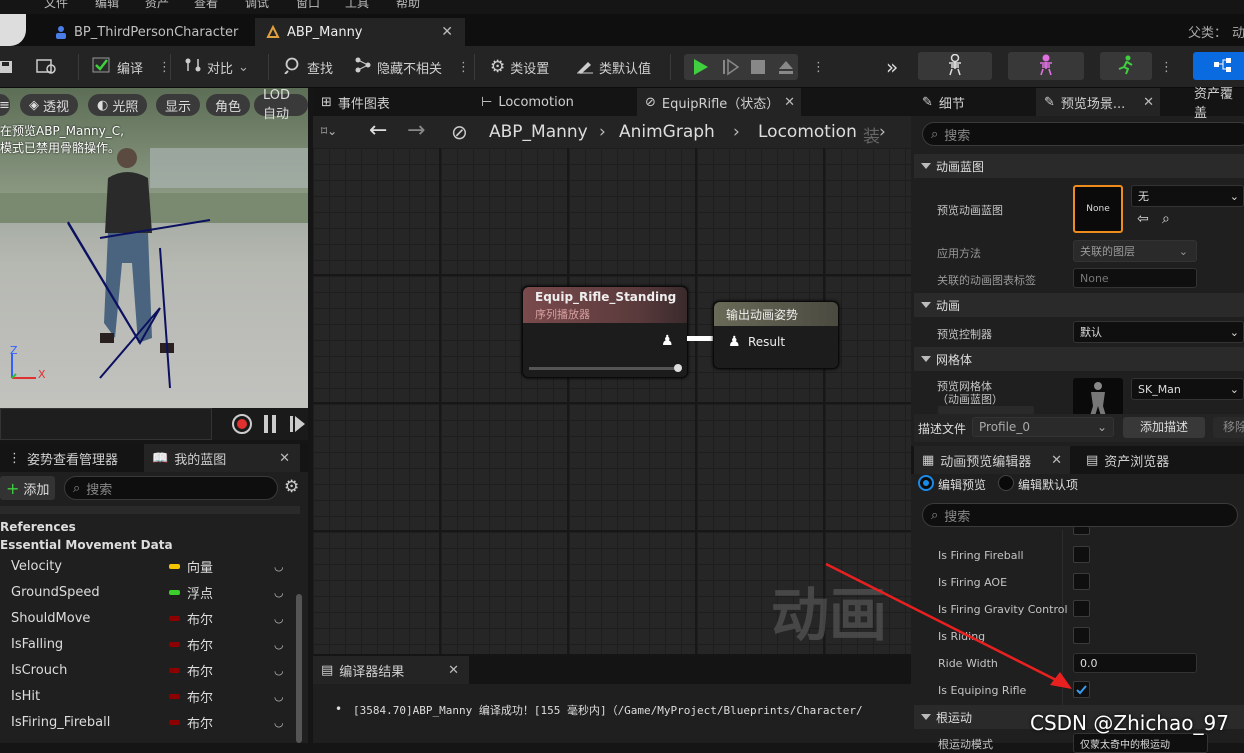 Image resolution: width=1244 pixels, height=753 pixels. Describe the element at coordinates (955, 66) in the screenshot. I see `skeleton-mode-button` at that location.